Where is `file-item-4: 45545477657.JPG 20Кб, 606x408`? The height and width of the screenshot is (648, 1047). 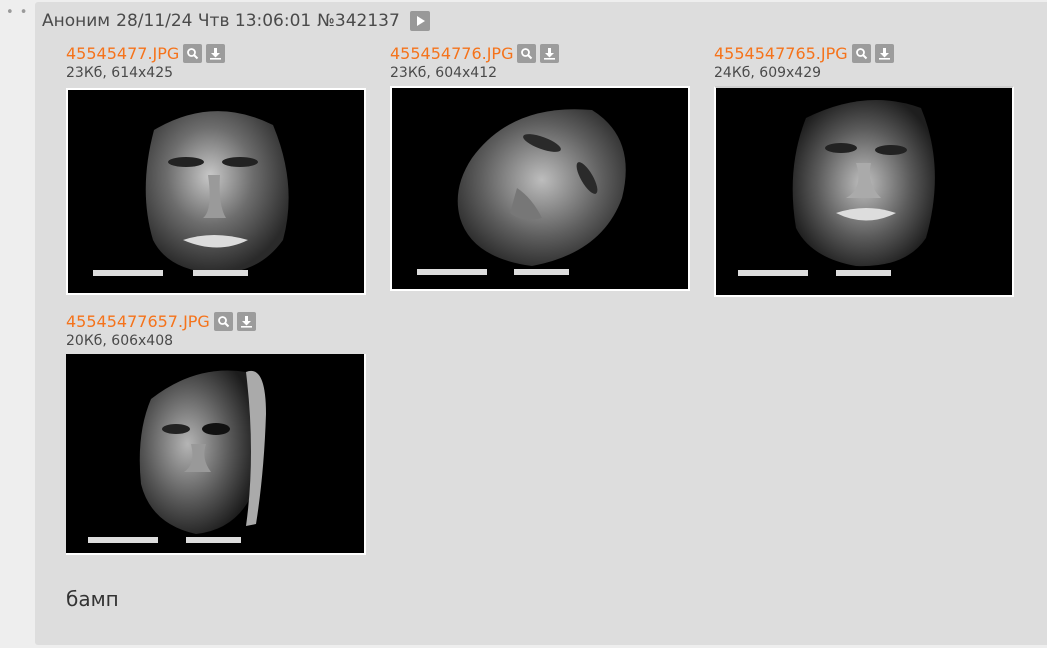 file-item-4: 45545477657.JPG 20Кб, 606x408 is located at coordinates (216, 432).